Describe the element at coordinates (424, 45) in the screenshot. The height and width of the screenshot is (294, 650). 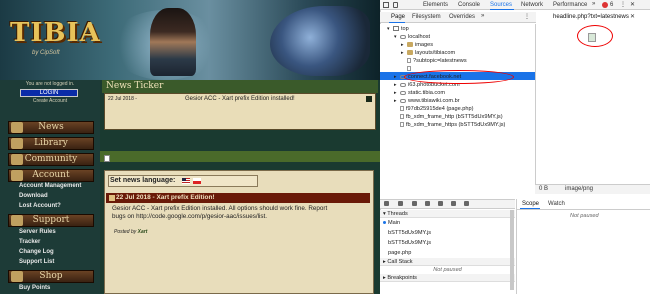
I see `file-tree-label: images` at that location.